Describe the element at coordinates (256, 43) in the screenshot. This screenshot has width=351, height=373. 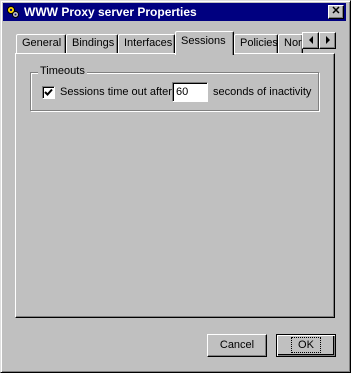
I see `tab-policies: Policies` at that location.